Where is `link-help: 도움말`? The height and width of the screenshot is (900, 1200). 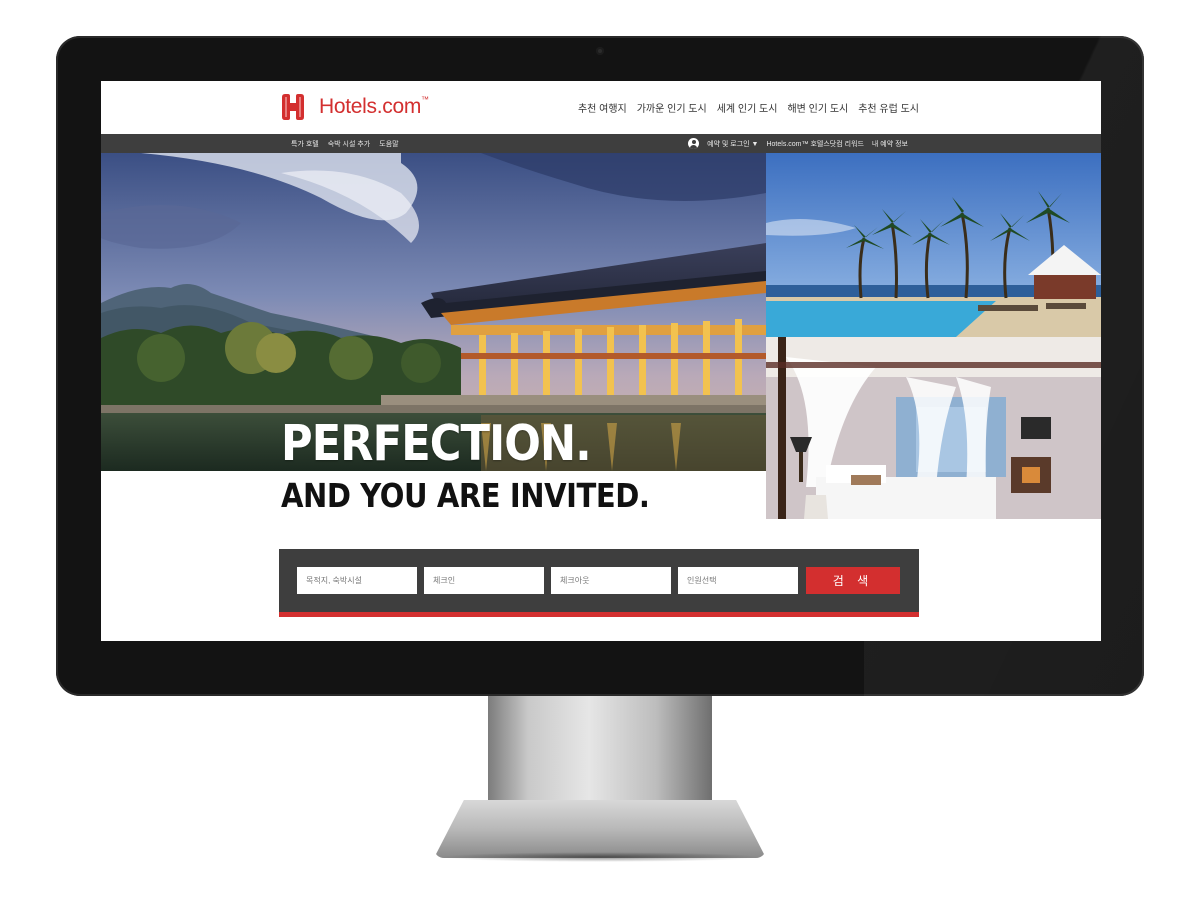
link-help: 도움말 is located at coordinates (388, 144).